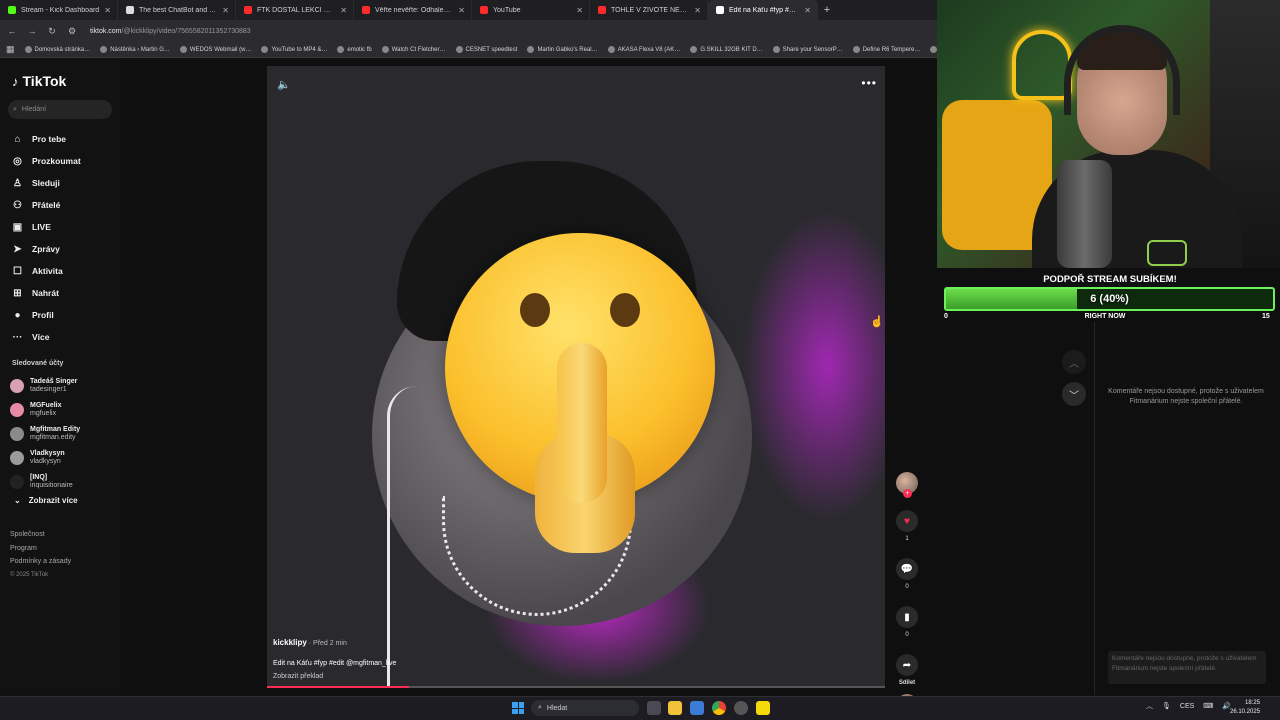  Describe the element at coordinates (354, 49) in the screenshot. I see `bookmark-item: emotic fb` at that location.